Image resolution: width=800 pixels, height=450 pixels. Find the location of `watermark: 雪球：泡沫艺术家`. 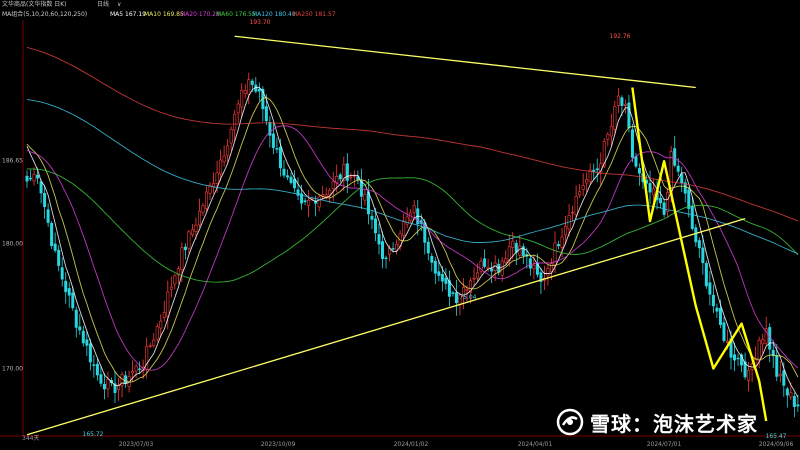

watermark: 雪球：泡沫艺术家 is located at coordinates (657, 422).